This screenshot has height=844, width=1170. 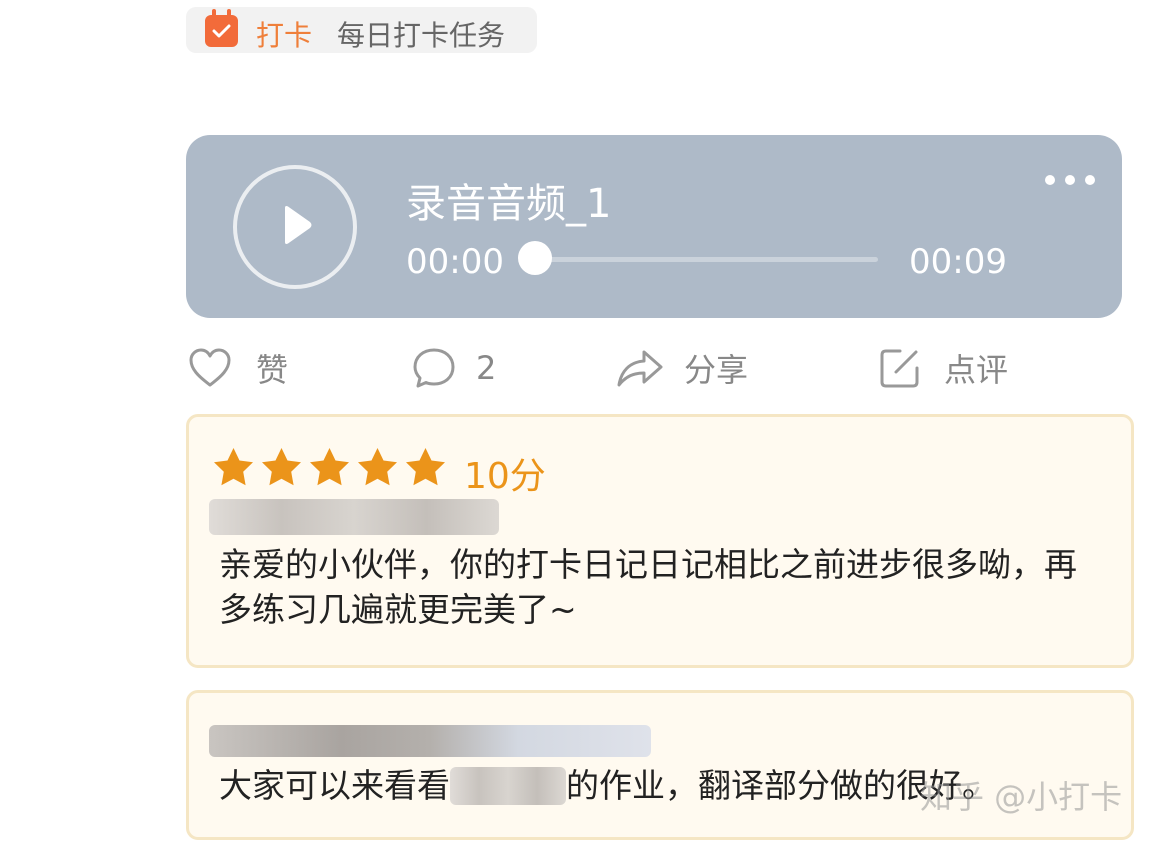 What do you see at coordinates (334, 785) in the screenshot?
I see `comment-text-before: 大家可以来看看` at bounding box center [334, 785].